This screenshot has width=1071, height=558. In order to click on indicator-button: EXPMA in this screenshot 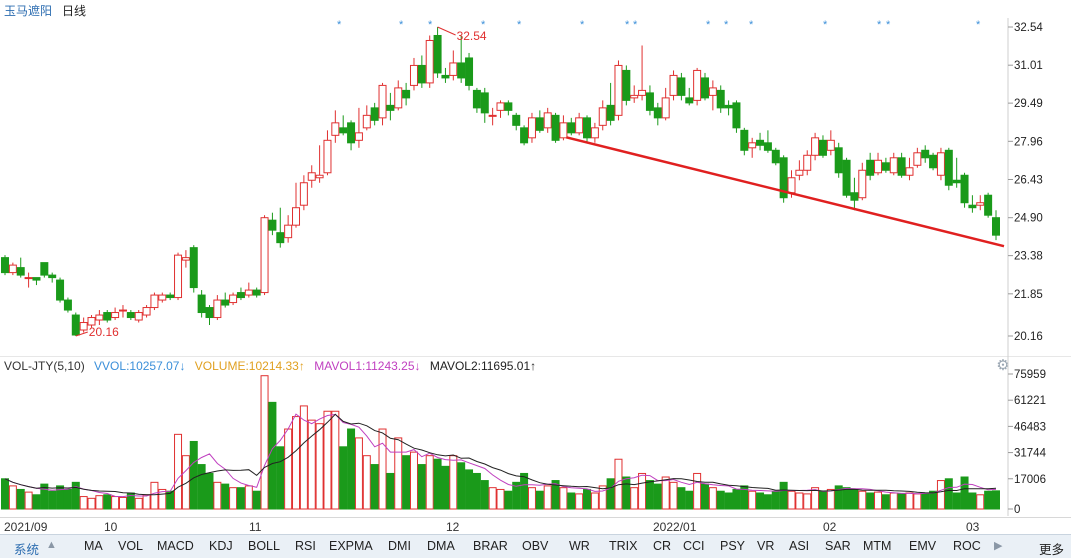, I will do `click(351, 546)`.